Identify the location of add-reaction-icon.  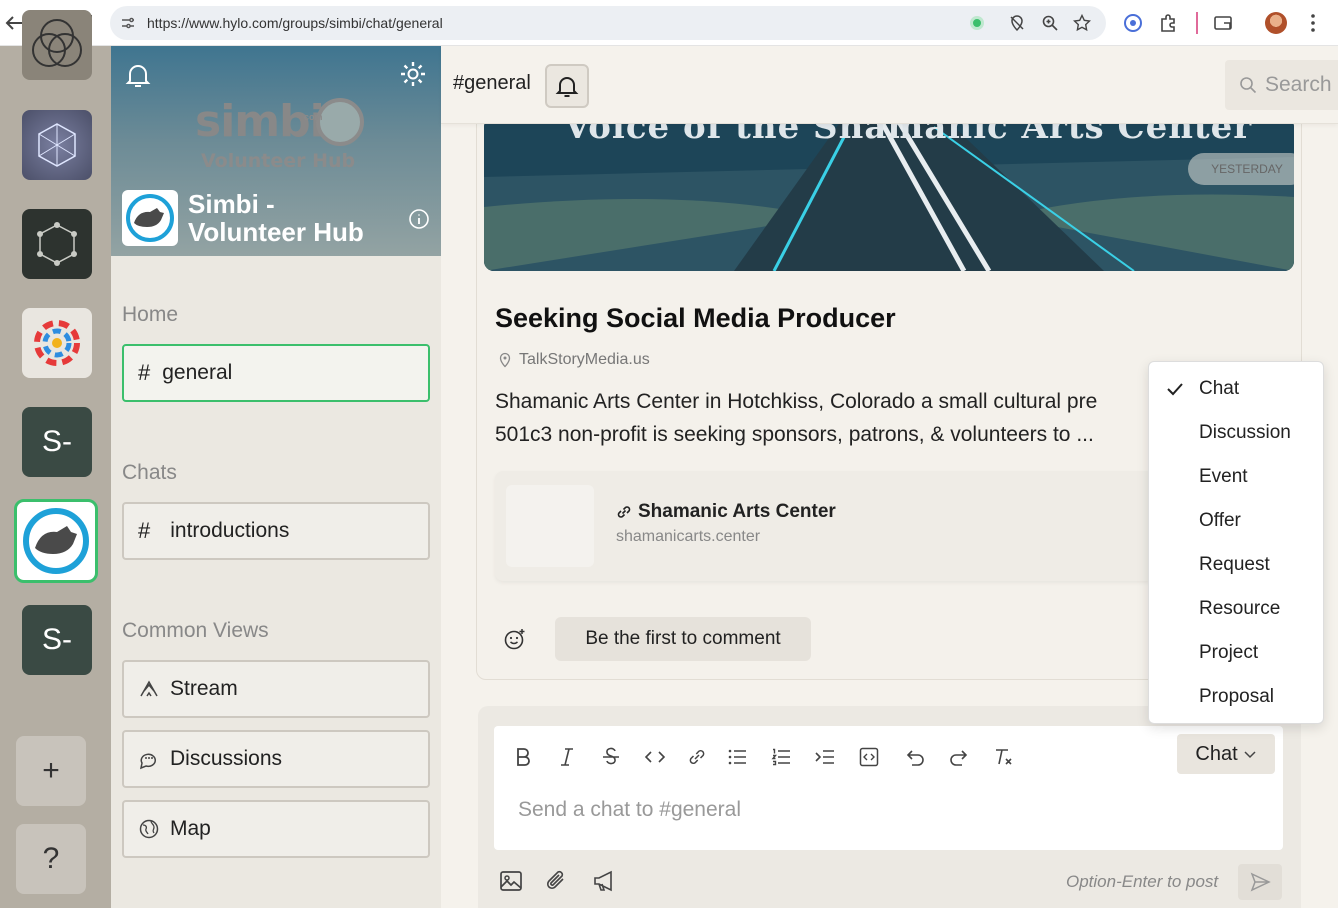
(515, 639).